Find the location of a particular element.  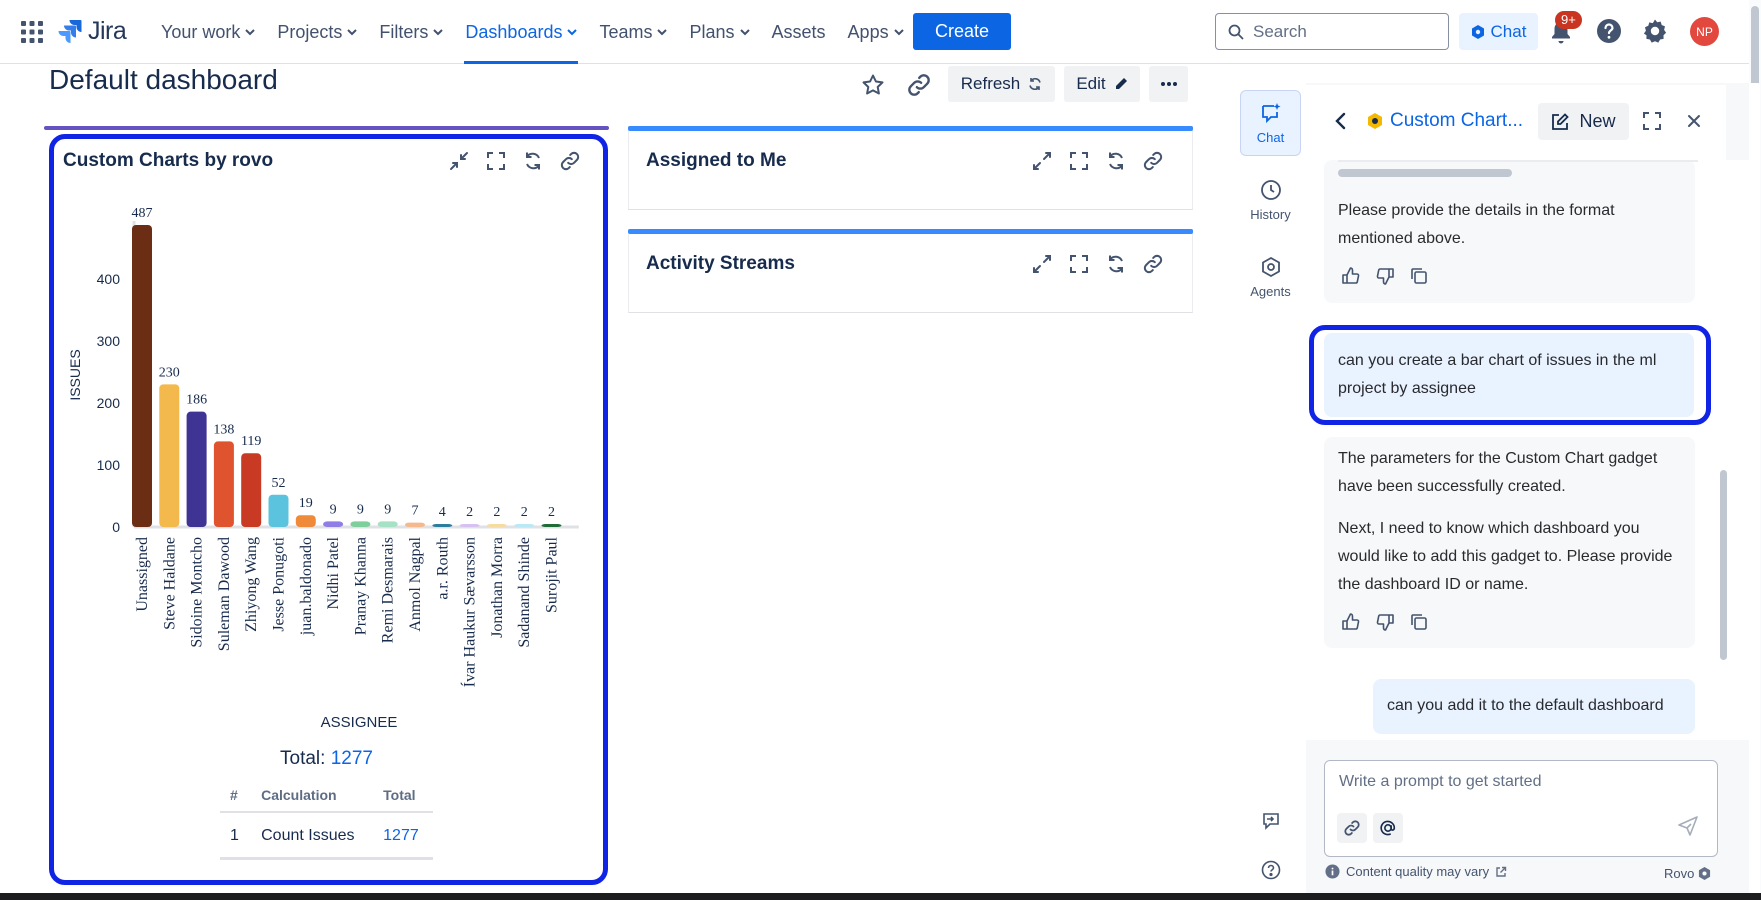

bar-value-label: 138 is located at coordinates (223, 429).